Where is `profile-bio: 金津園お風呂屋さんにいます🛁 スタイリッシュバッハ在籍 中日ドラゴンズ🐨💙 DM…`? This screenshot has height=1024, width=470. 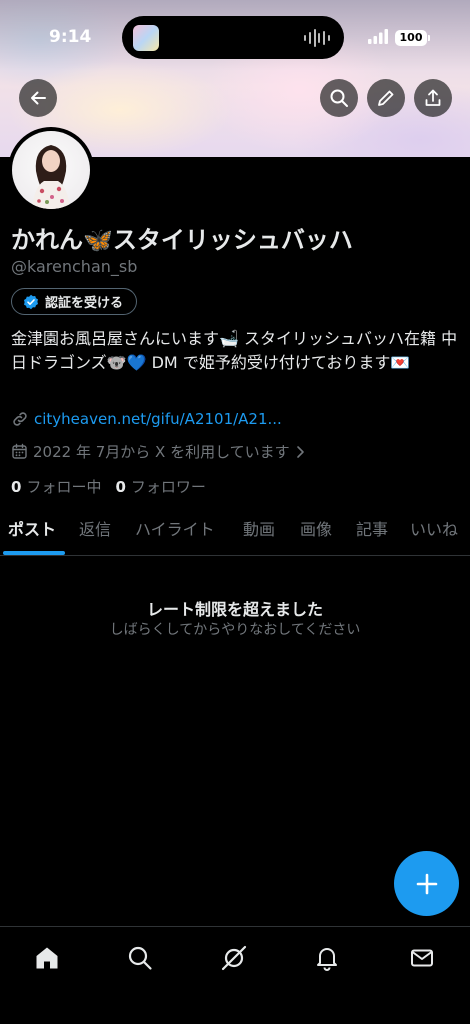
profile-bio: 金津園お風呂屋さんにいます🛁 スタイリッシュバッハ在籍 中日ドラゴンズ🐨💙 DM… is located at coordinates (234, 350).